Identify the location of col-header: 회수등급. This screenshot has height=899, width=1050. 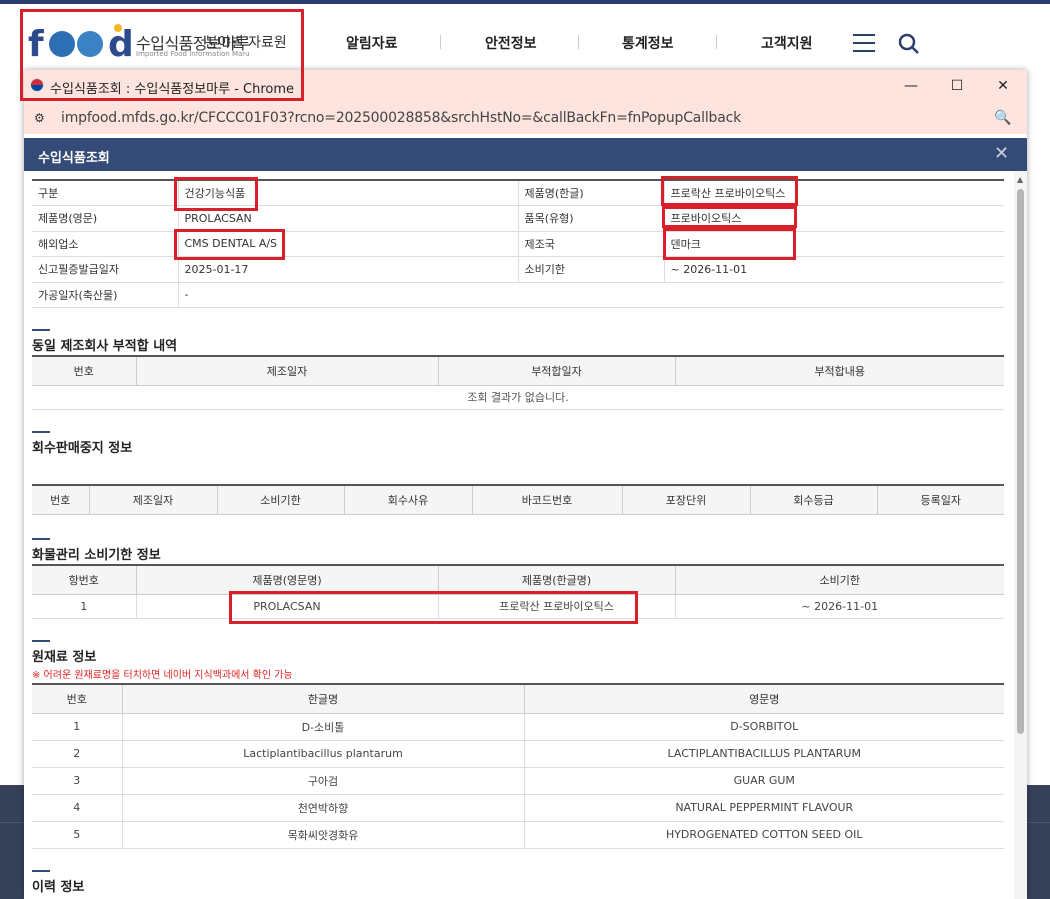
(814, 500).